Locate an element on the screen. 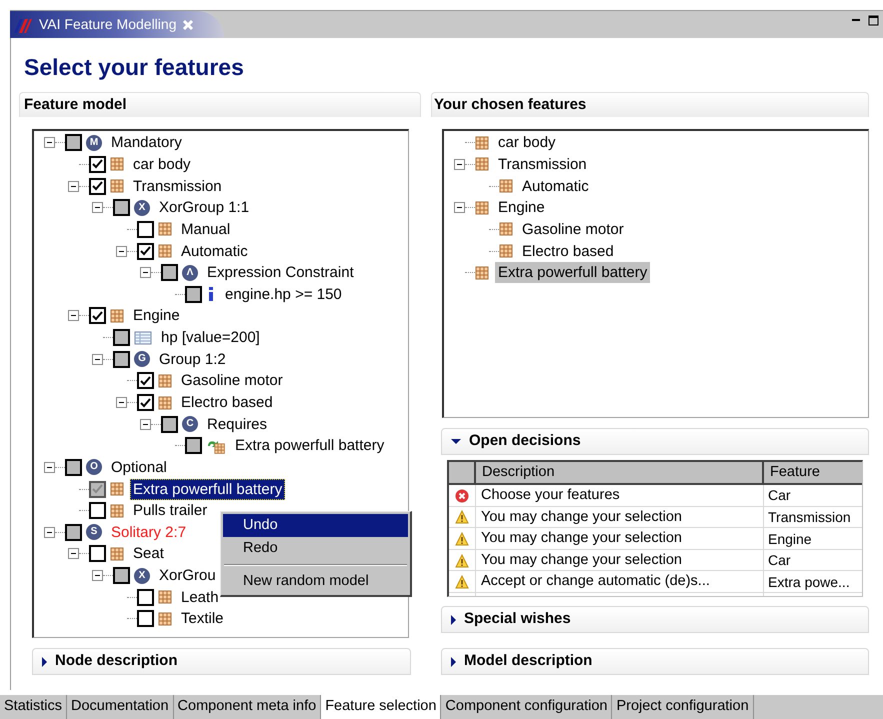  section-title: Model description is located at coordinates (528, 661).